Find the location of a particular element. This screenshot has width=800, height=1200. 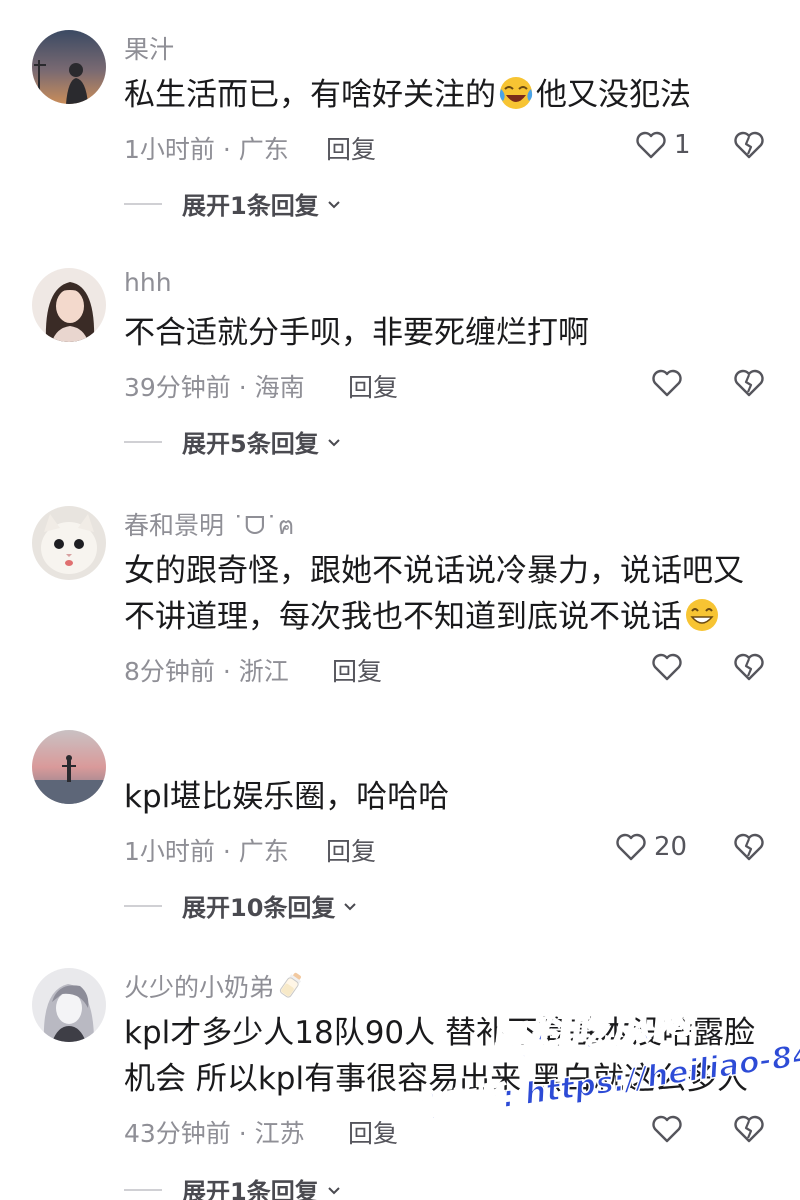

comment-text: 女的跟奇怪，跟她不说话说冷暴力，说话吧又不讲道理，每次我也不知道到底说不说话 is located at coordinates (446, 594).